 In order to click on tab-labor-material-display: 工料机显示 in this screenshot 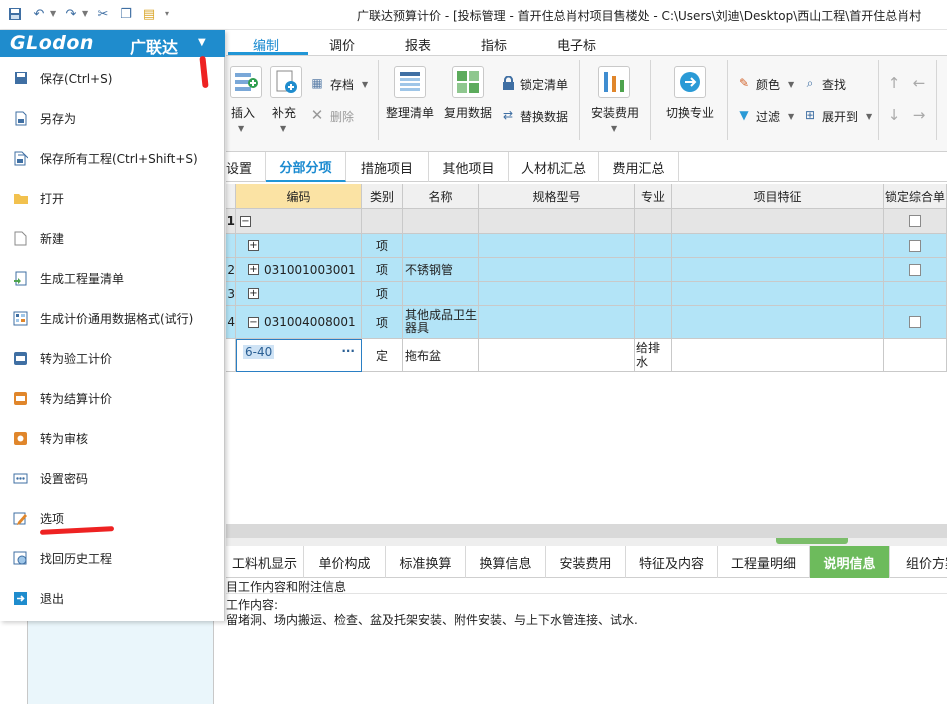, I will do `click(265, 562)`.